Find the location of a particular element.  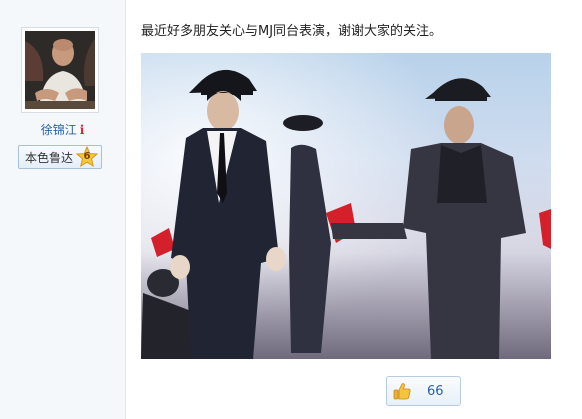

author-name-link: 徐锦江 is located at coordinates (59, 130).